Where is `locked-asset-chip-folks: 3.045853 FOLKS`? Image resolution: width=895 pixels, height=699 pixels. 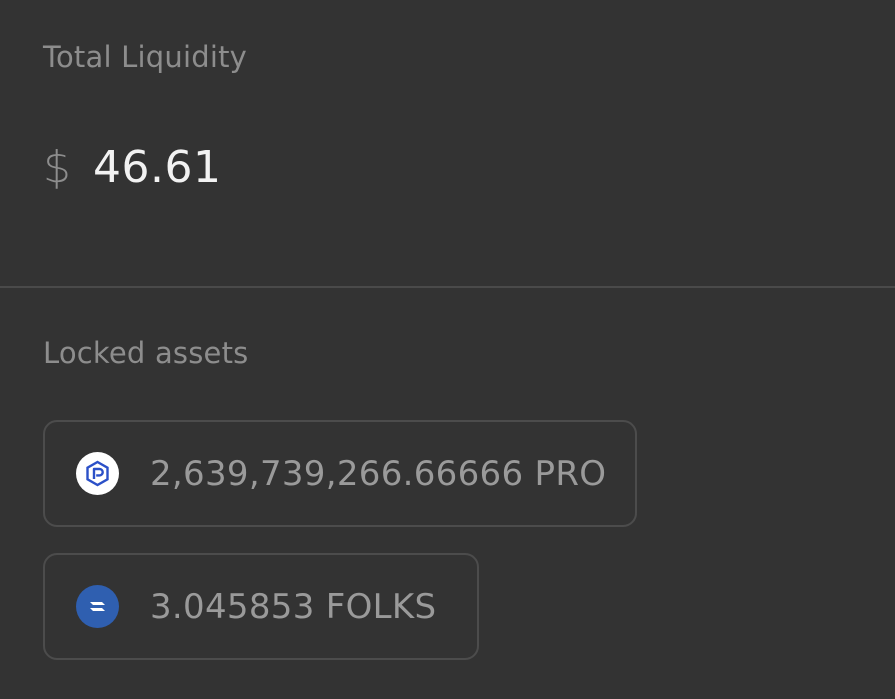 locked-asset-chip-folks: 3.045853 FOLKS is located at coordinates (261, 606).